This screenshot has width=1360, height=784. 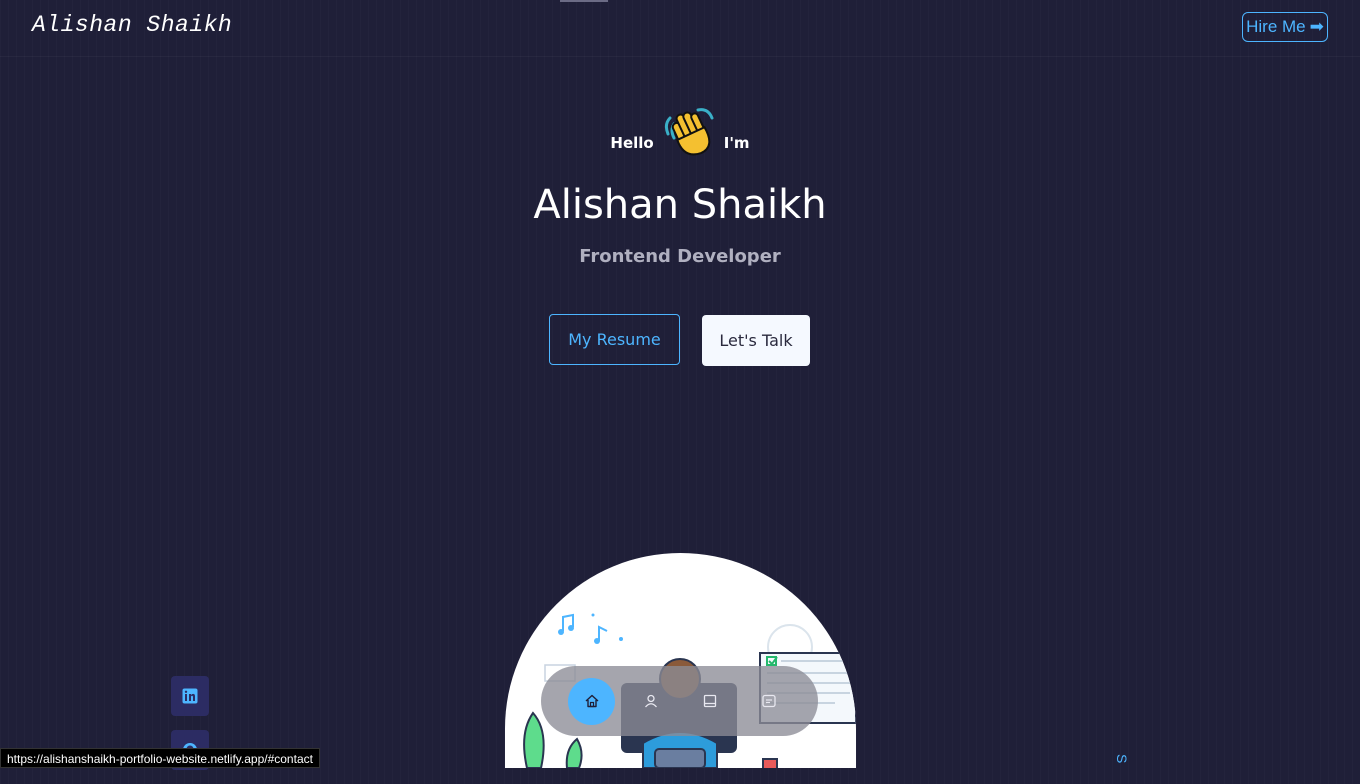 I want to click on user-icon, so click(x=650, y=701).